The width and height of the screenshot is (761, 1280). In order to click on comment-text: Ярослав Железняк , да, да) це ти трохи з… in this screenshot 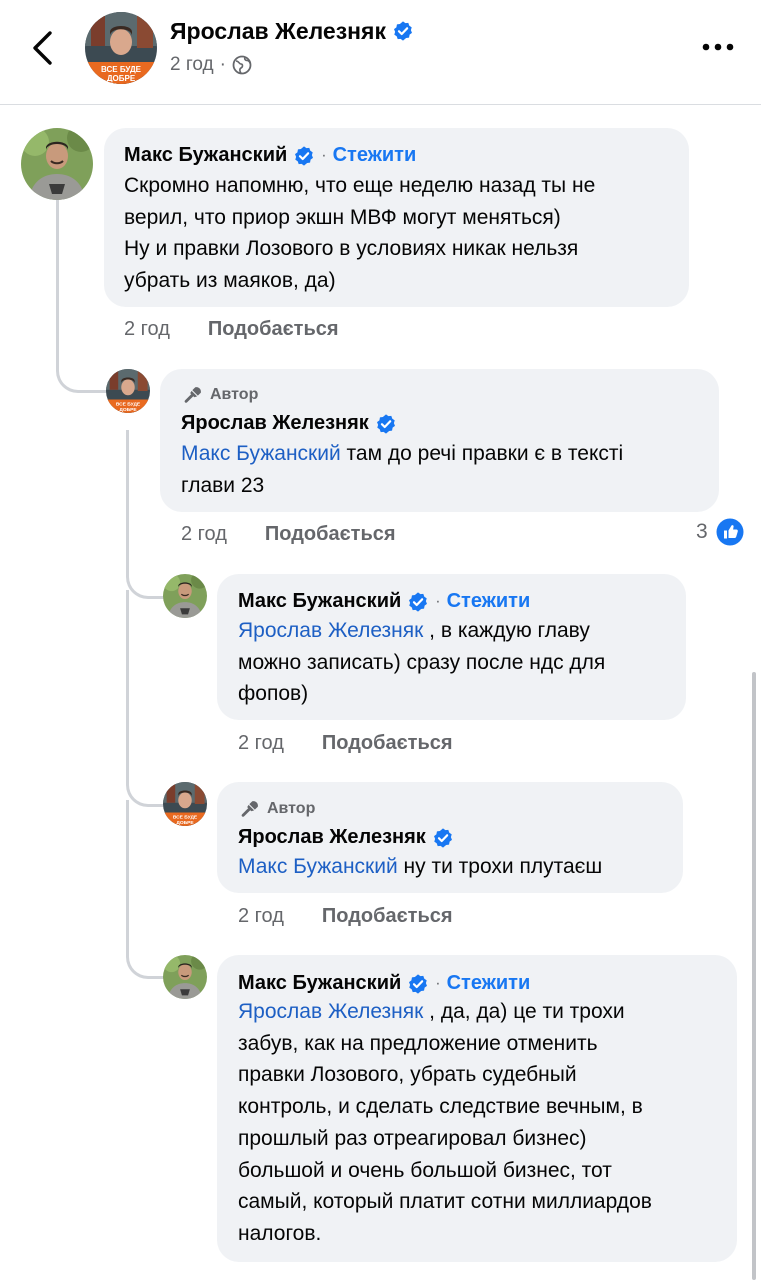, I will do `click(445, 1123)`.